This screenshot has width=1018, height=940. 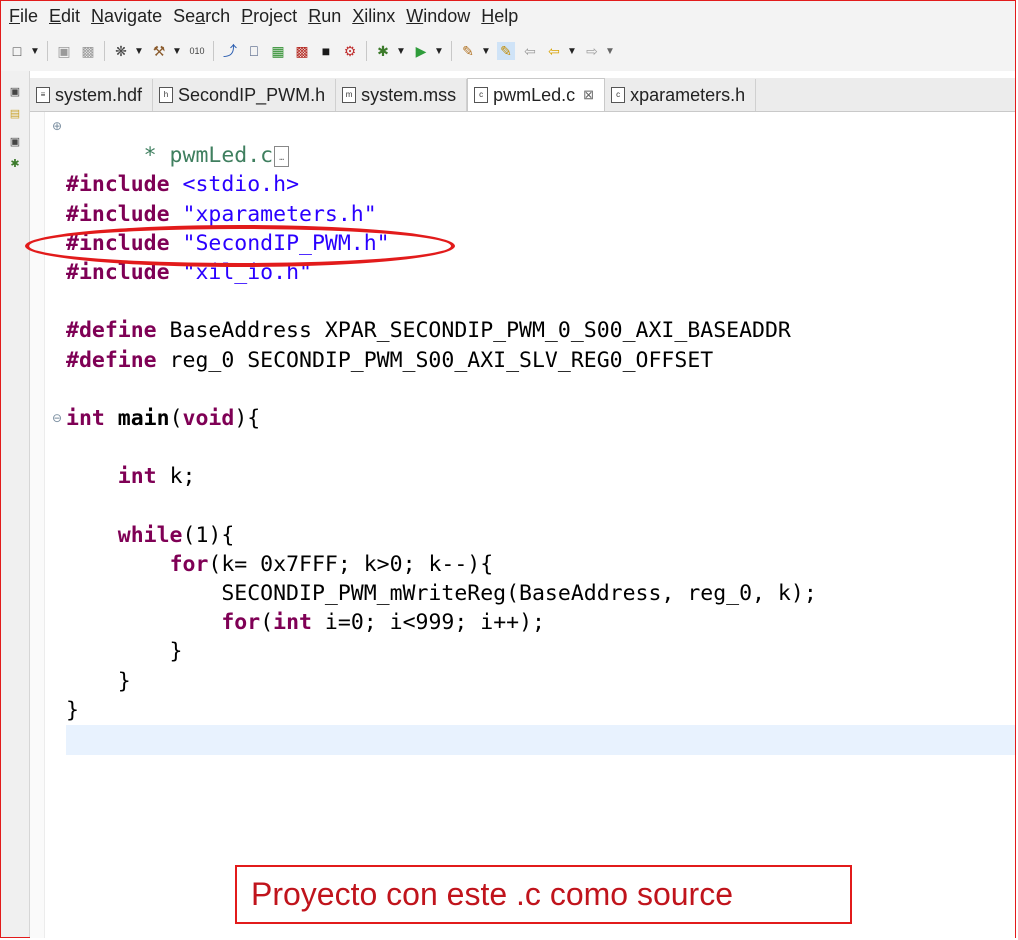 I want to click on menu-xilinx: Xilinx, so click(x=373, y=16).